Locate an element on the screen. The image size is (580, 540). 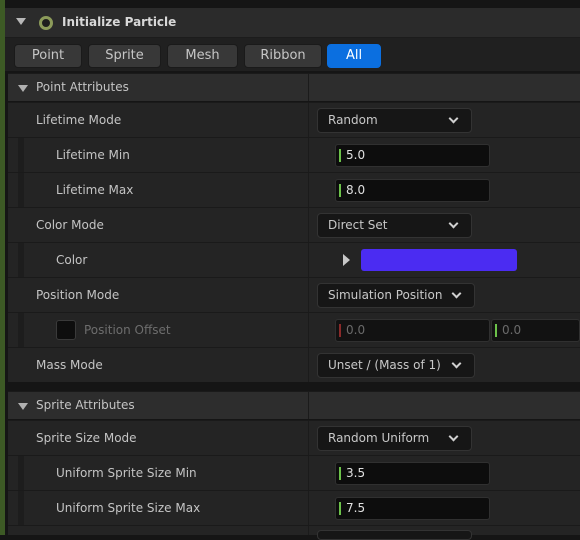
tab-point: Point is located at coordinates (48, 56).